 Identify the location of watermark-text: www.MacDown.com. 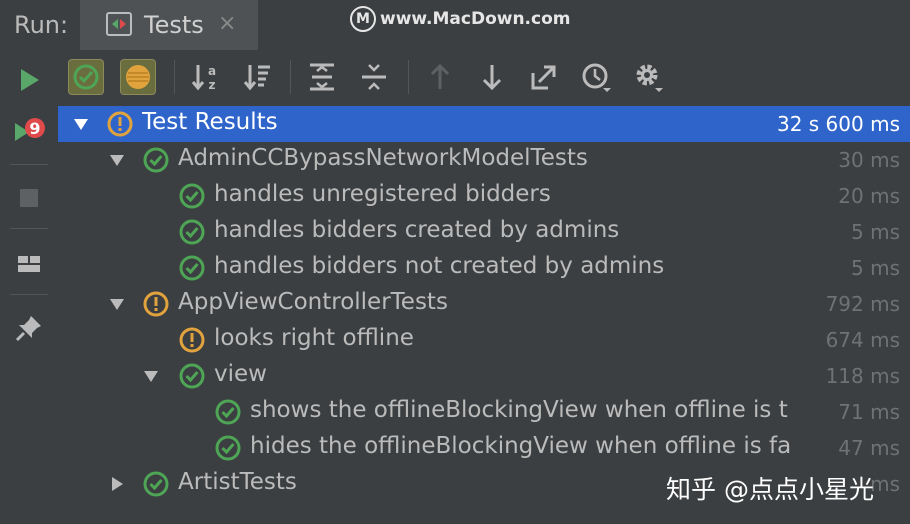
(475, 19).